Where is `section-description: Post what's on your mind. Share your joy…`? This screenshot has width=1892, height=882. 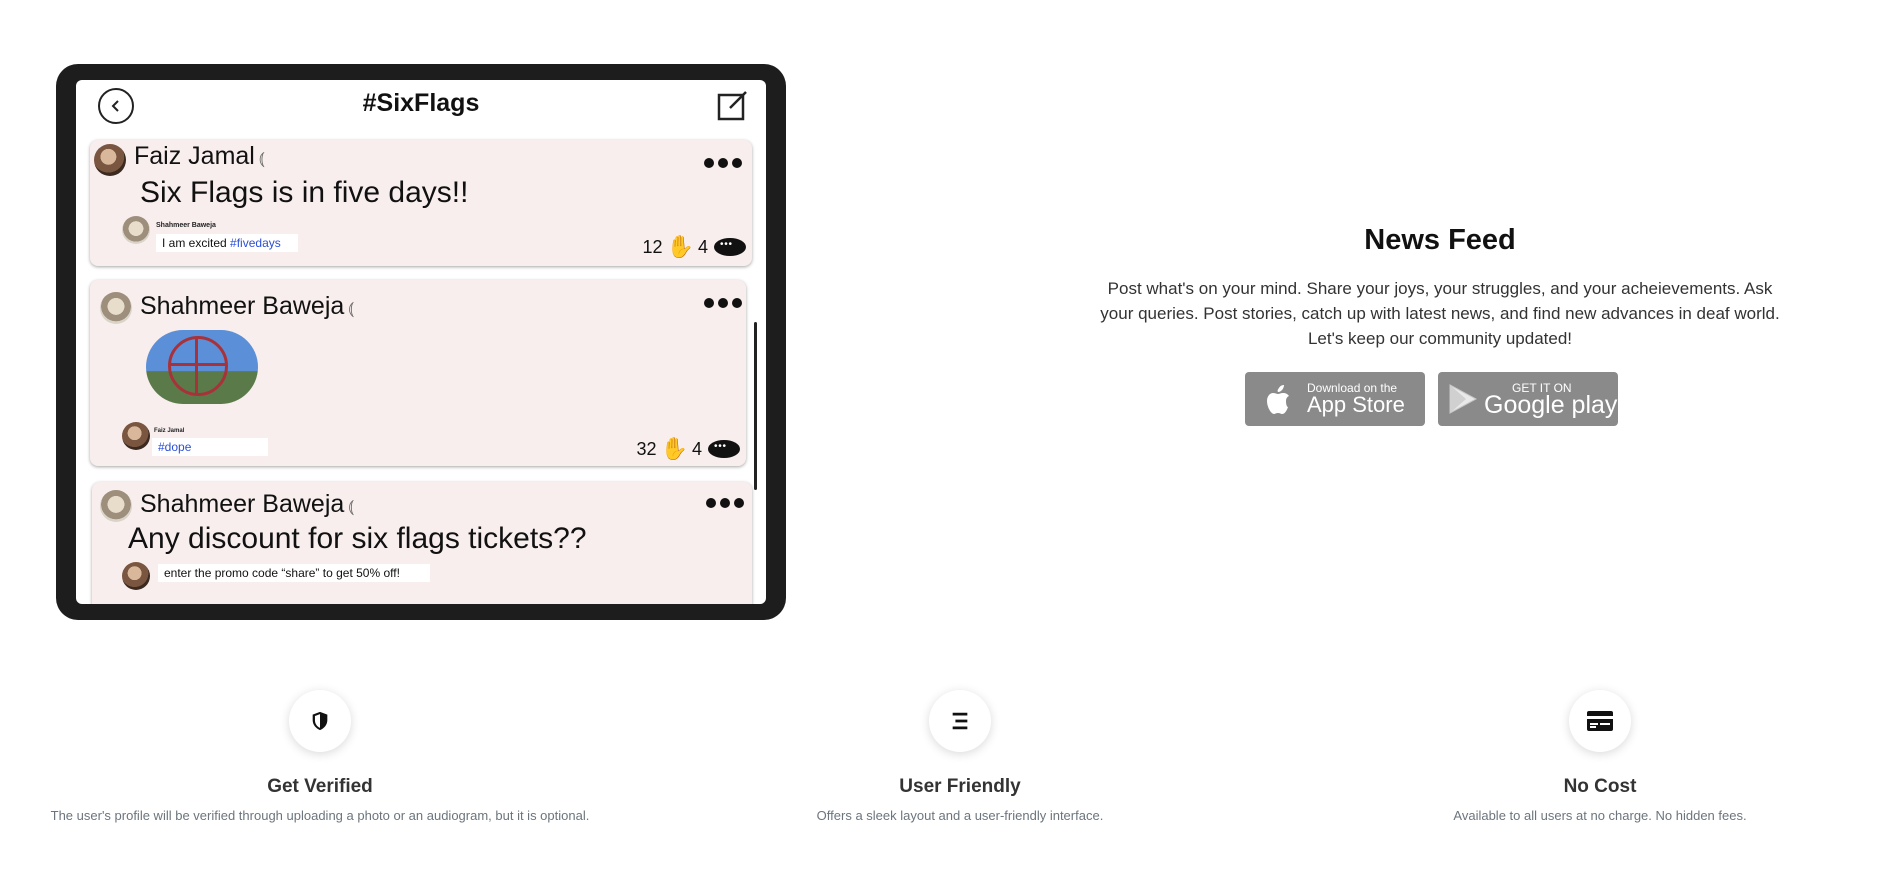 section-description: Post what's on your mind. Share your joy… is located at coordinates (1440, 313).